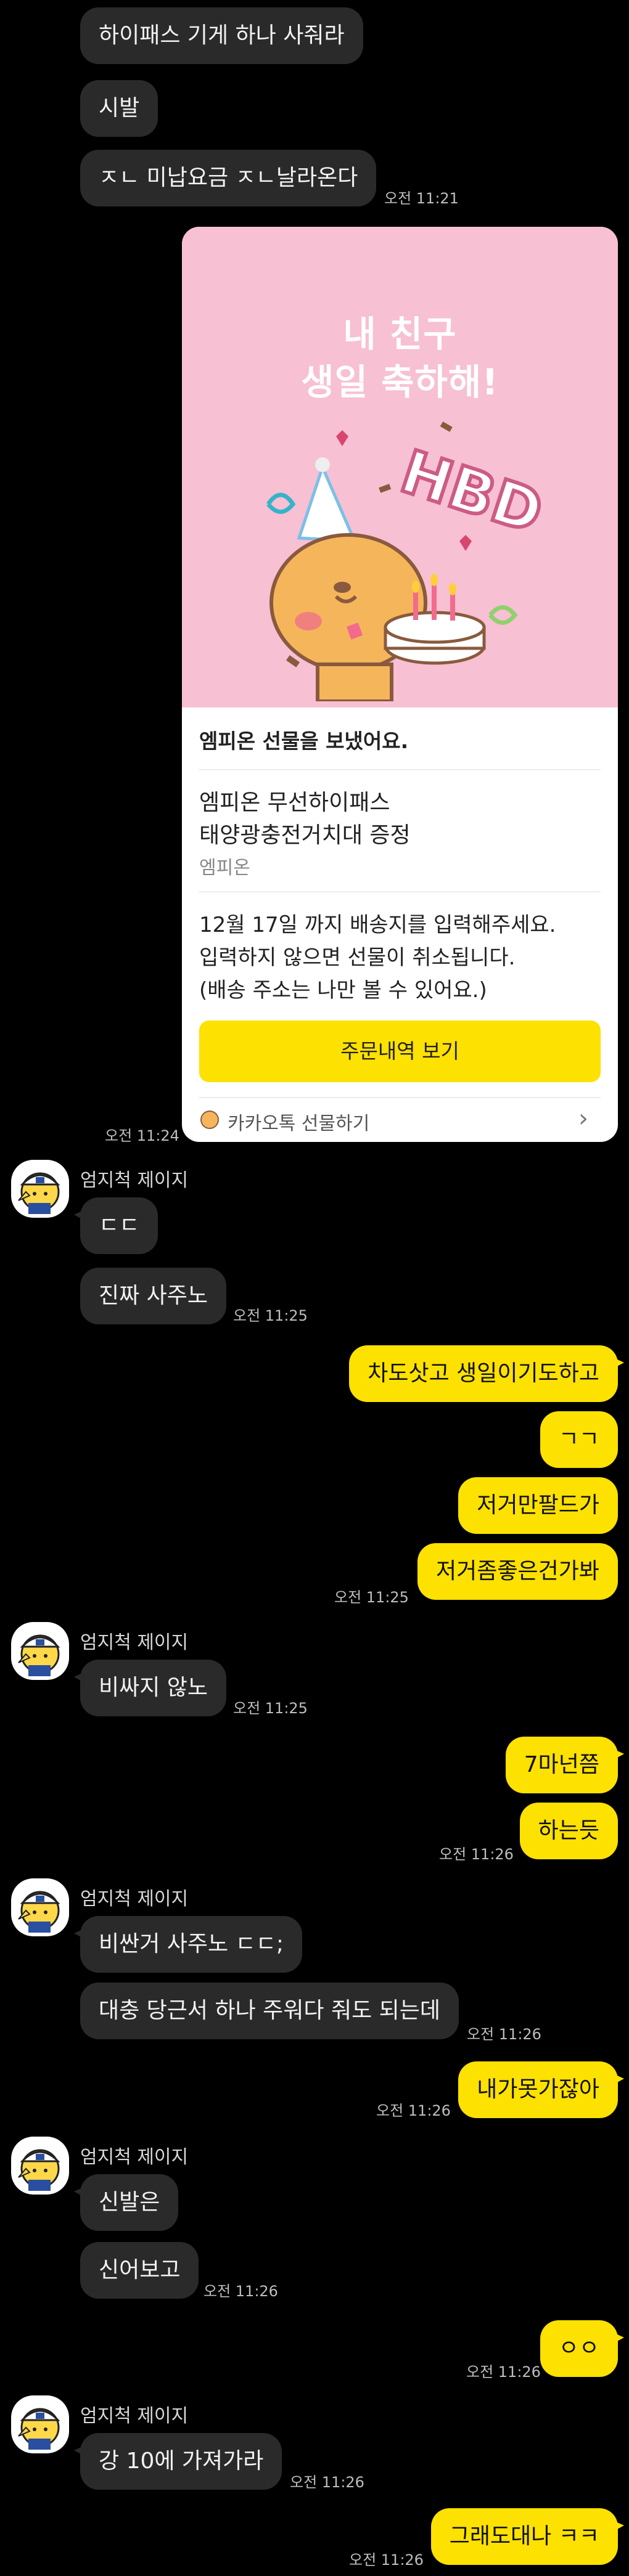 Image resolution: width=629 pixels, height=2576 pixels. What do you see at coordinates (400, 1051) in the screenshot?
I see `order-history-button: 주문내역 보기` at bounding box center [400, 1051].